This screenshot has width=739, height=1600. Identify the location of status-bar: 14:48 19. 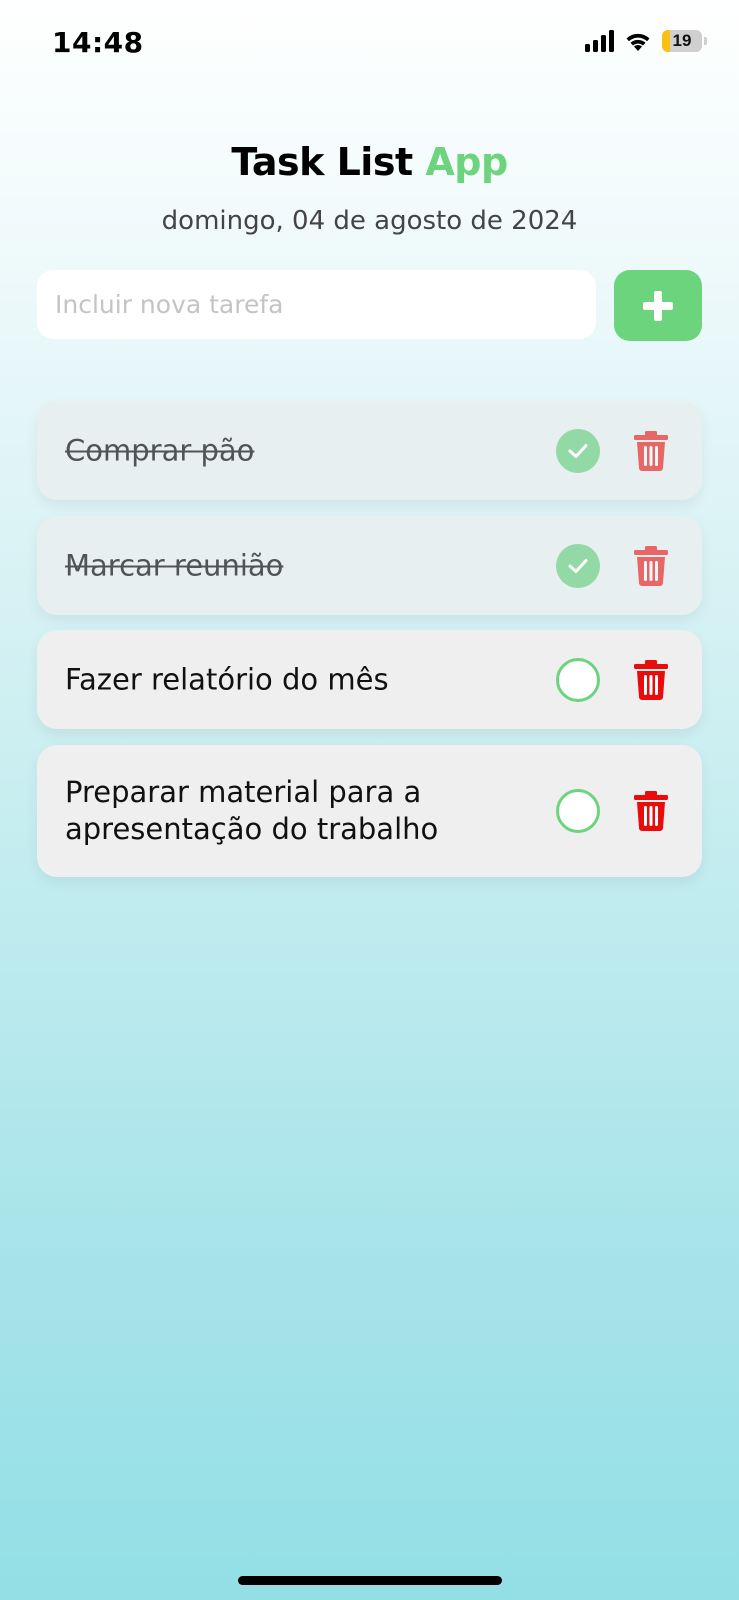
(369, 45).